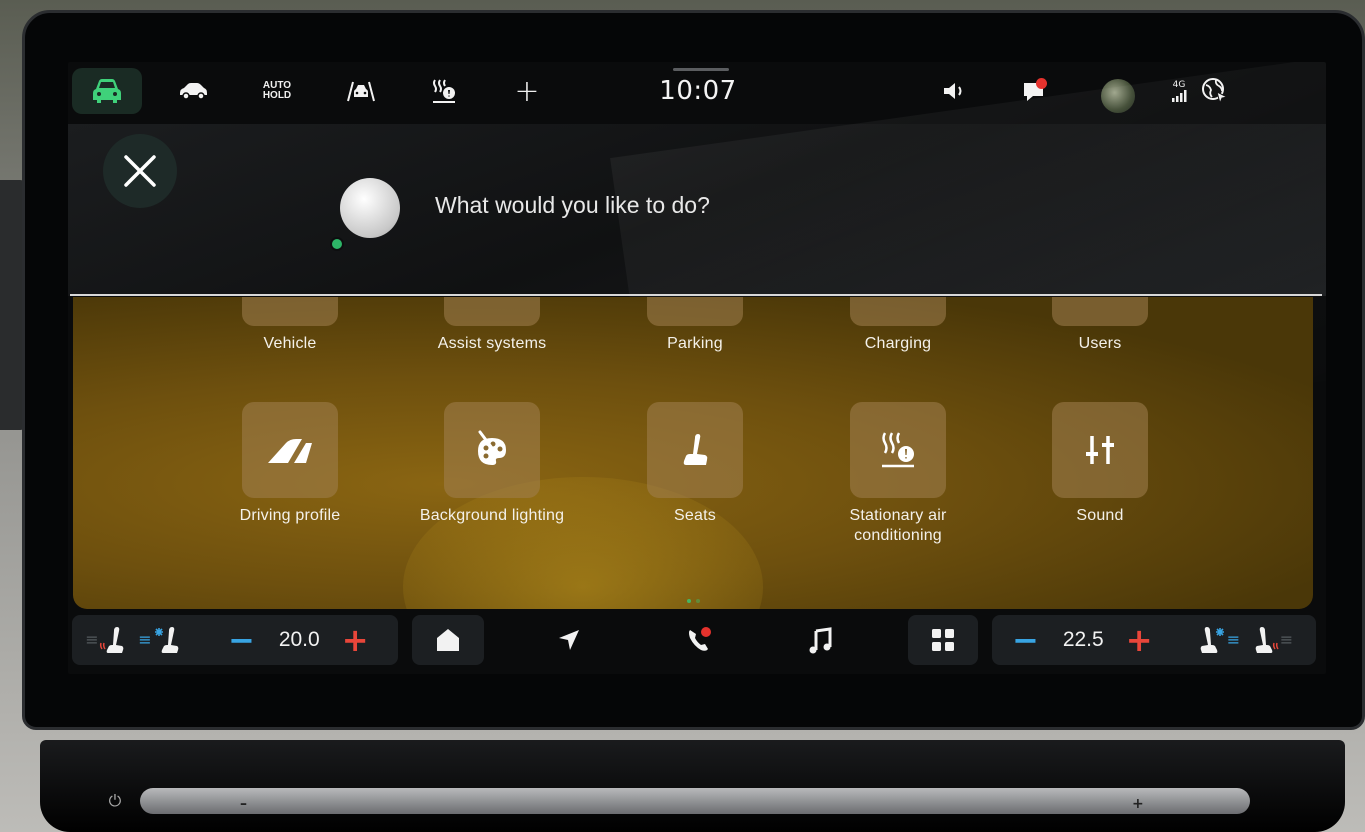  I want to click on road-profile-icon, so click(290, 451).